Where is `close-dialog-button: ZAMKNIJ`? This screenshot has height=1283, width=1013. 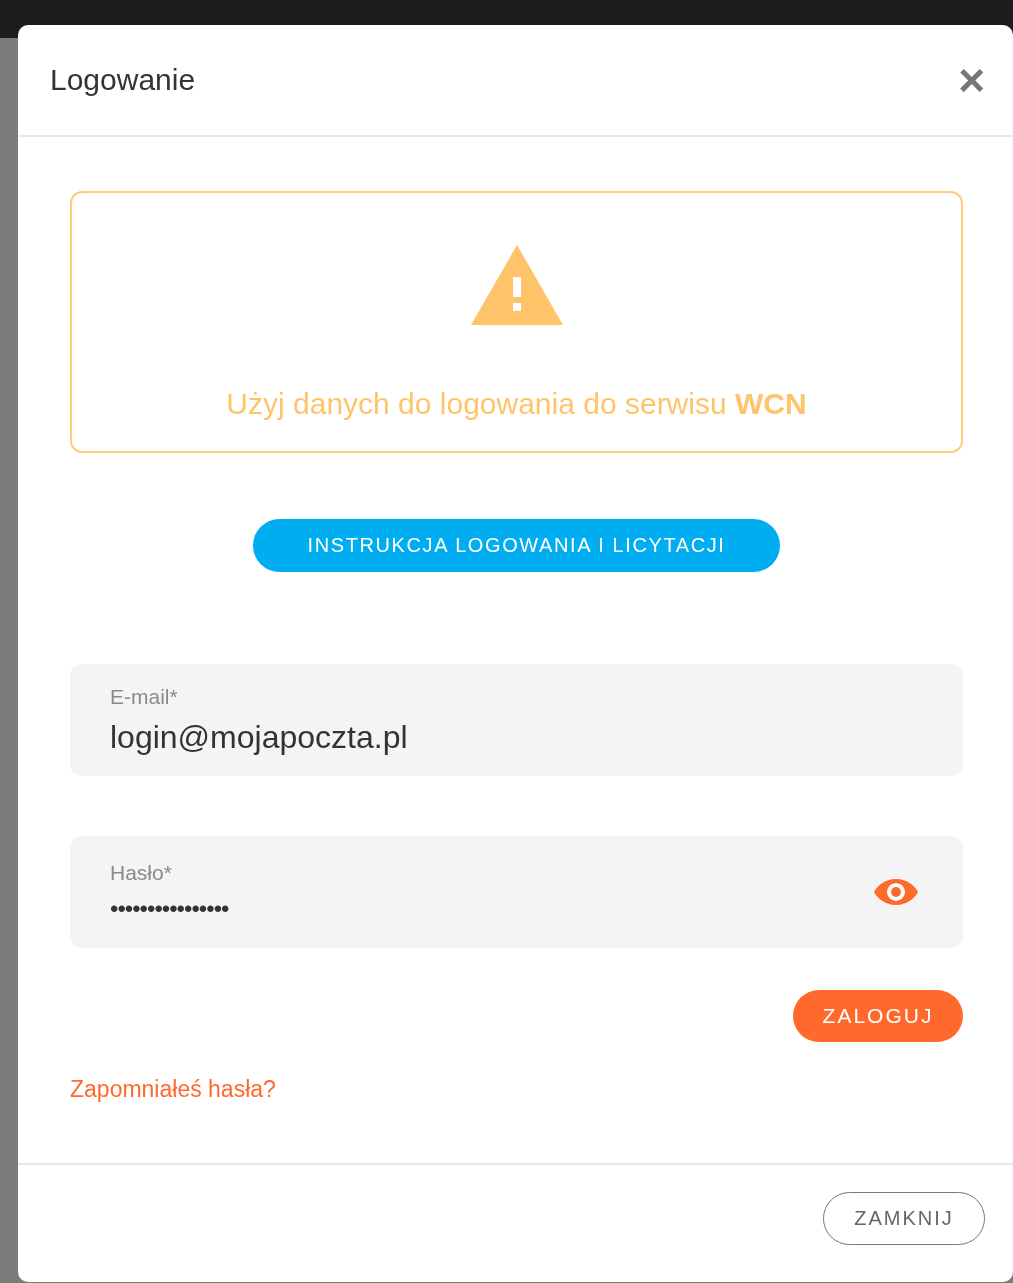 close-dialog-button: ZAMKNIJ is located at coordinates (904, 1218).